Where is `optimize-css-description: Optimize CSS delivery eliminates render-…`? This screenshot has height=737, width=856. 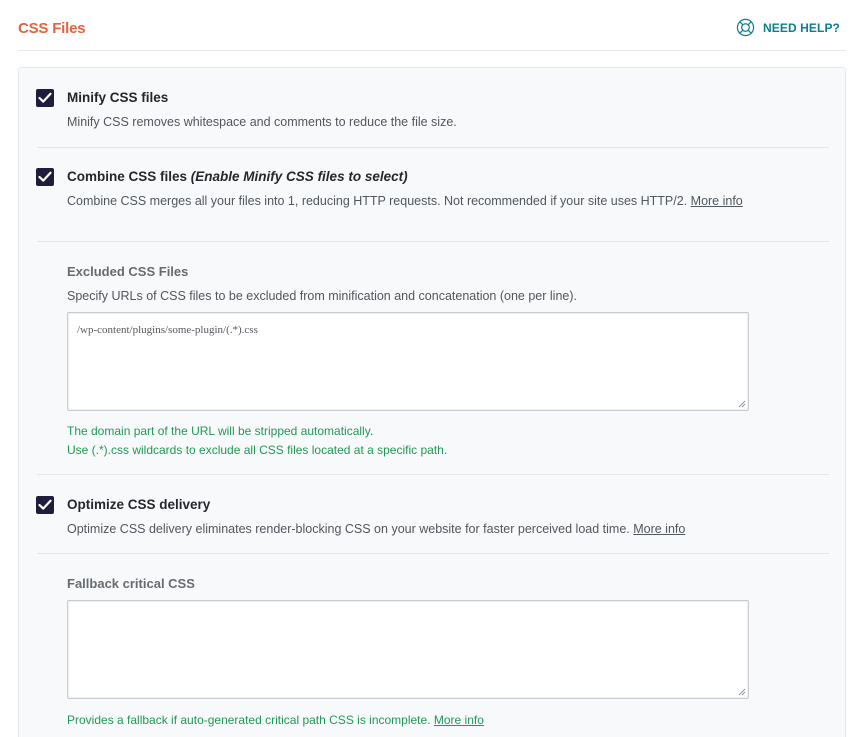
optimize-css-description: Optimize CSS delivery eliminates render-… is located at coordinates (376, 529).